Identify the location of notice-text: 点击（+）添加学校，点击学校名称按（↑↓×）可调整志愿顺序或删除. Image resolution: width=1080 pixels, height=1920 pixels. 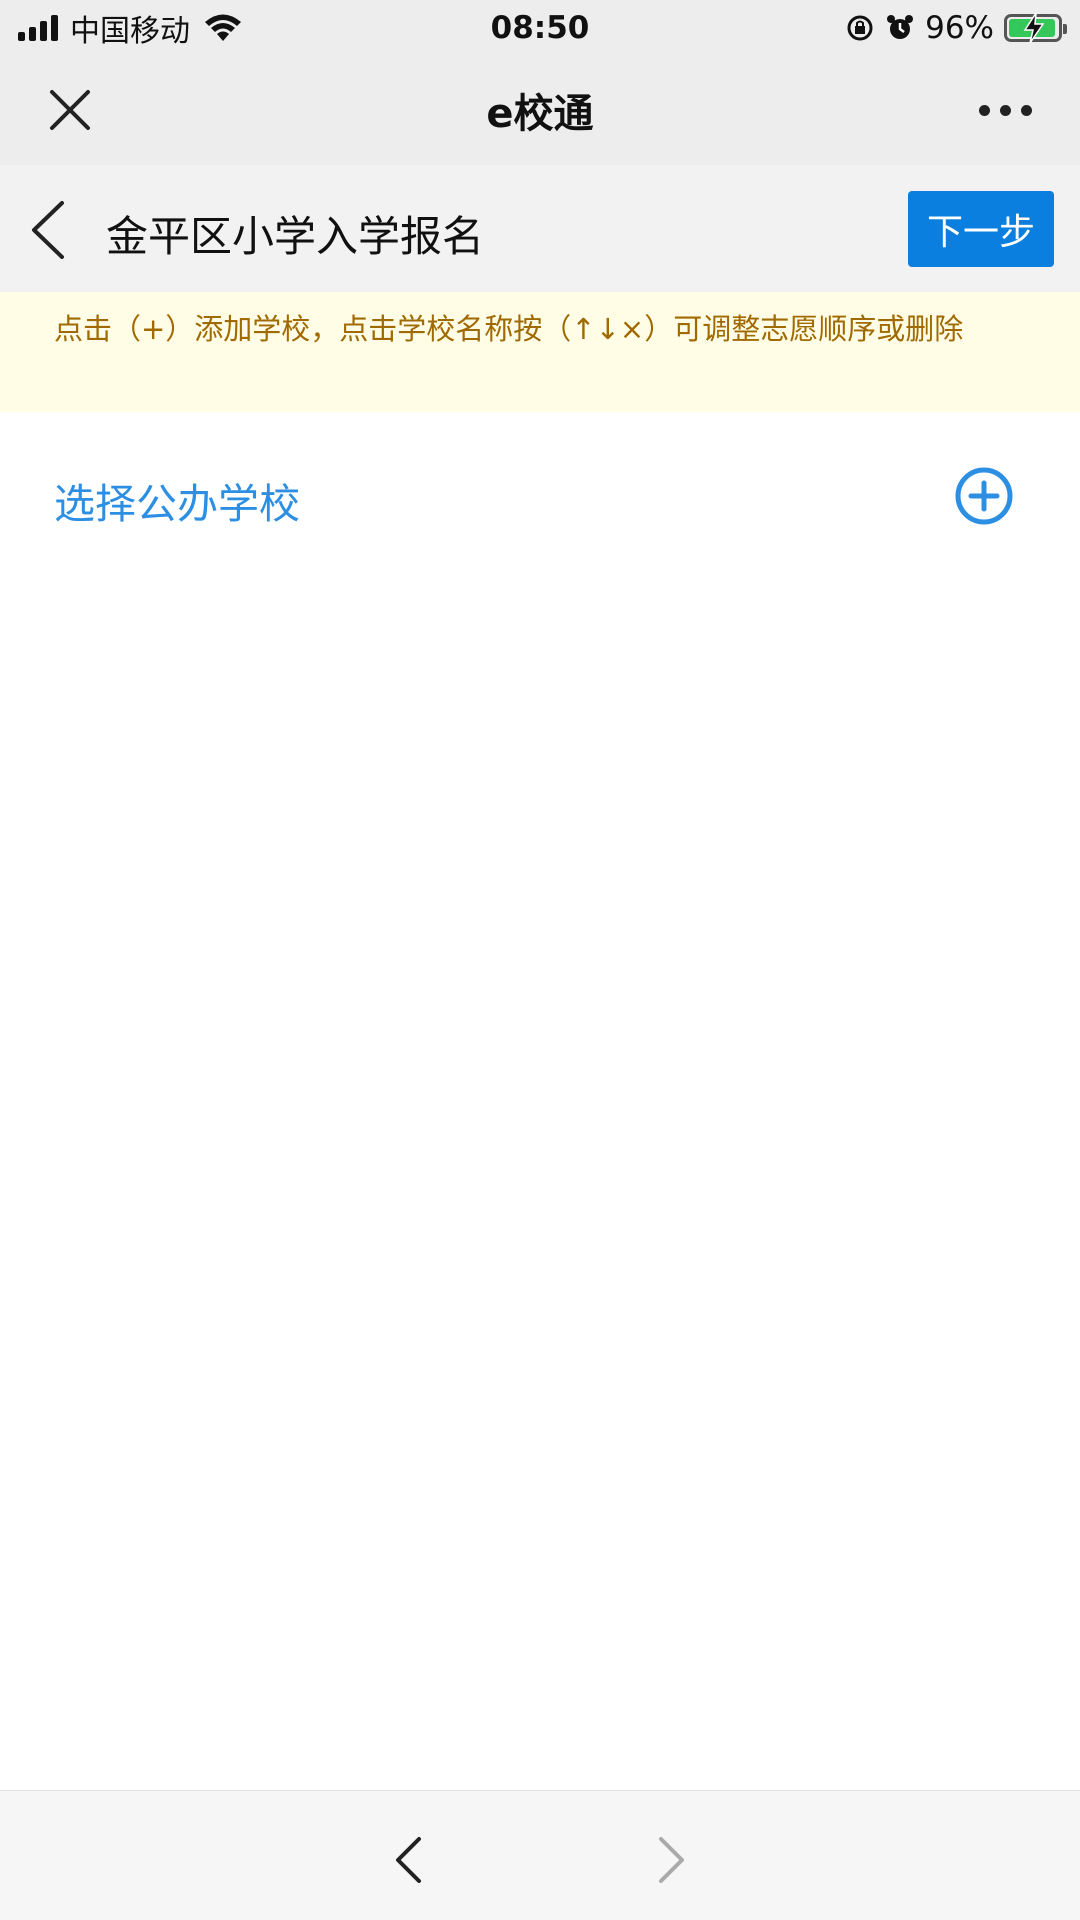
(509, 329).